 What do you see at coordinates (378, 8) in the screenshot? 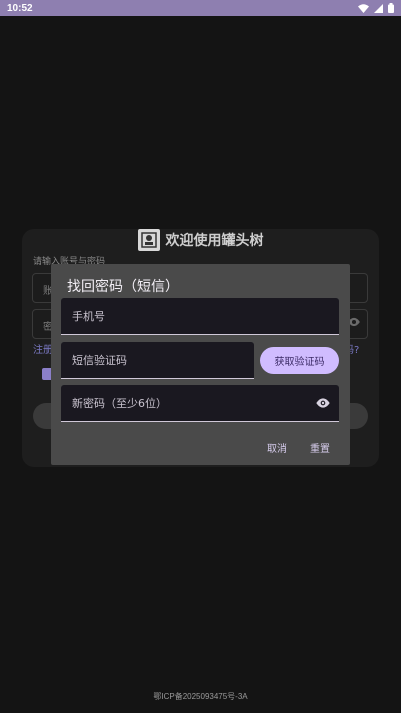
I see `signal-icon` at bounding box center [378, 8].